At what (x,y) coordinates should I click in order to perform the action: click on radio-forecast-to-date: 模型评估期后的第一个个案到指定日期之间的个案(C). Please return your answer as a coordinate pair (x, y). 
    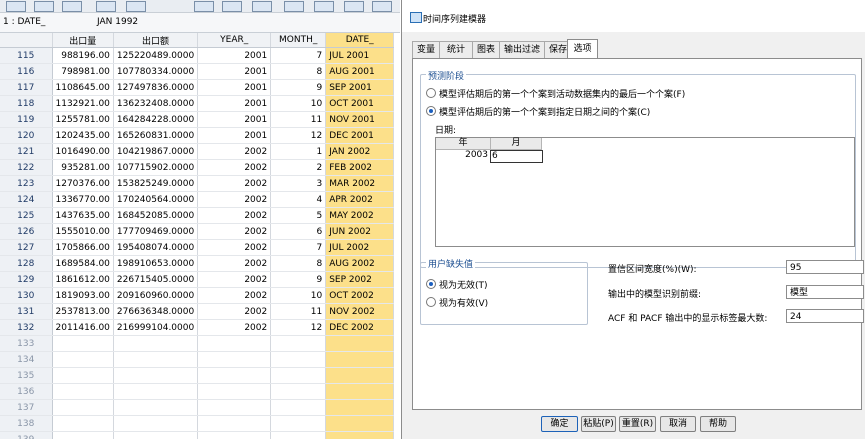
    Looking at the image, I should click on (538, 111).